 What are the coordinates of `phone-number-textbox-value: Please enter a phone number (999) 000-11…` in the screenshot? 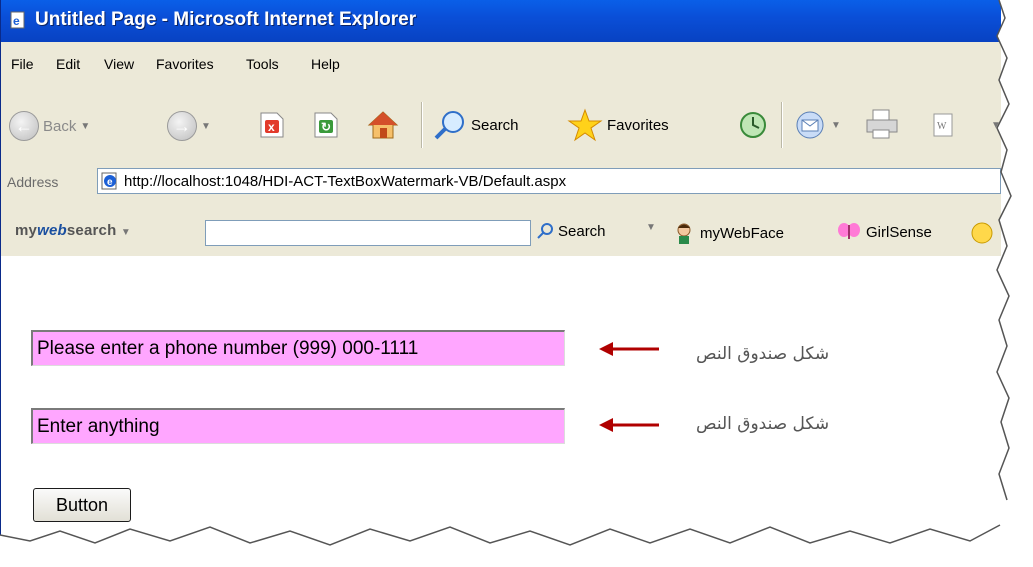 It's located at (228, 348).